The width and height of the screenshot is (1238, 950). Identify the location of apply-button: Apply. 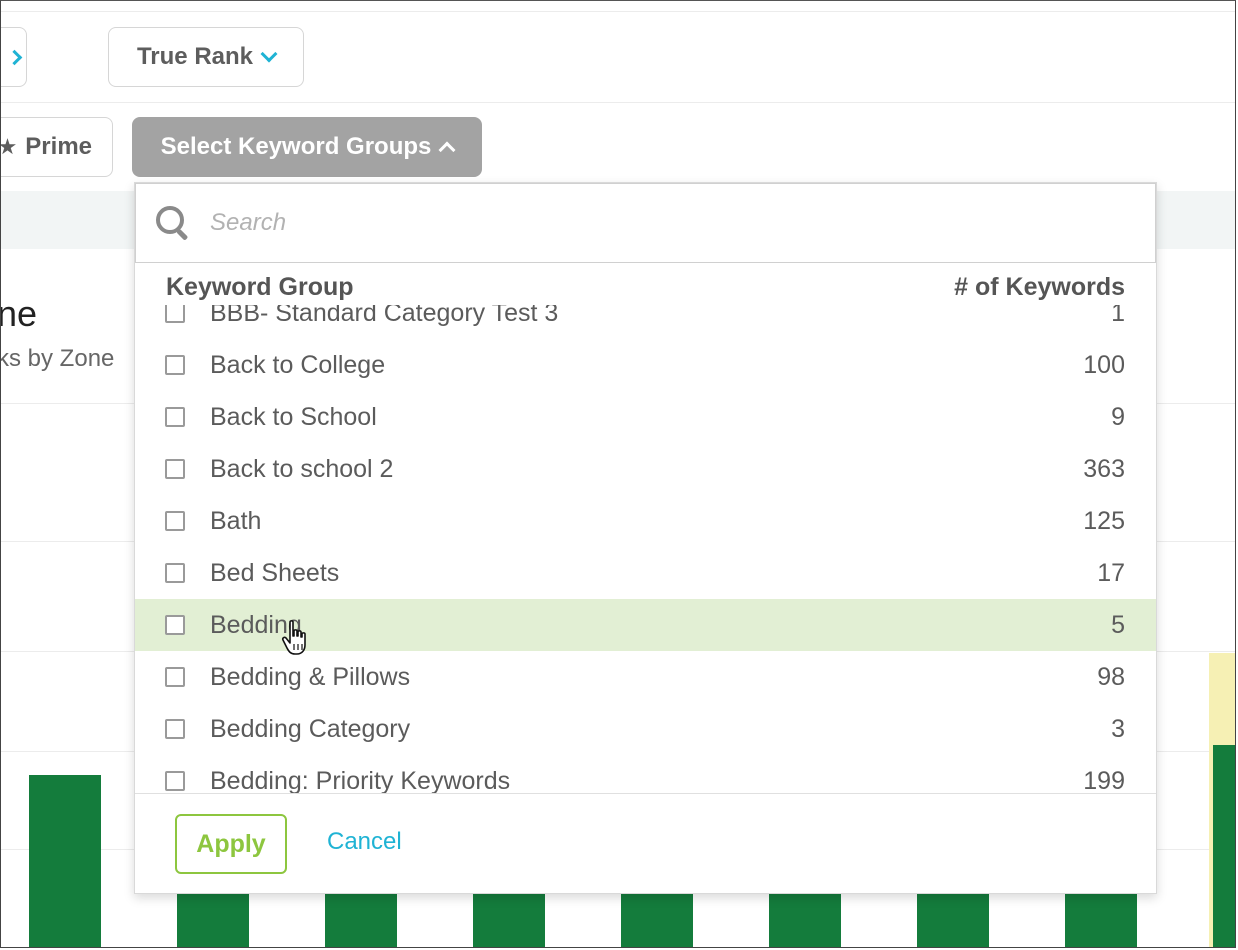
(231, 844).